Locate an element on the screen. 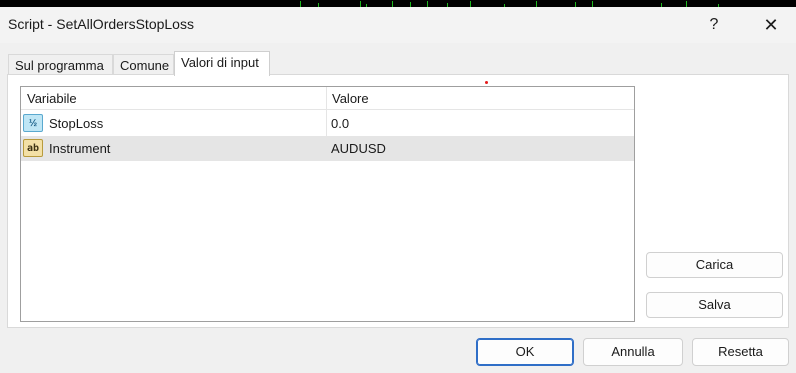 This screenshot has width=796, height=373. string-value-icon: ab is located at coordinates (33, 148).